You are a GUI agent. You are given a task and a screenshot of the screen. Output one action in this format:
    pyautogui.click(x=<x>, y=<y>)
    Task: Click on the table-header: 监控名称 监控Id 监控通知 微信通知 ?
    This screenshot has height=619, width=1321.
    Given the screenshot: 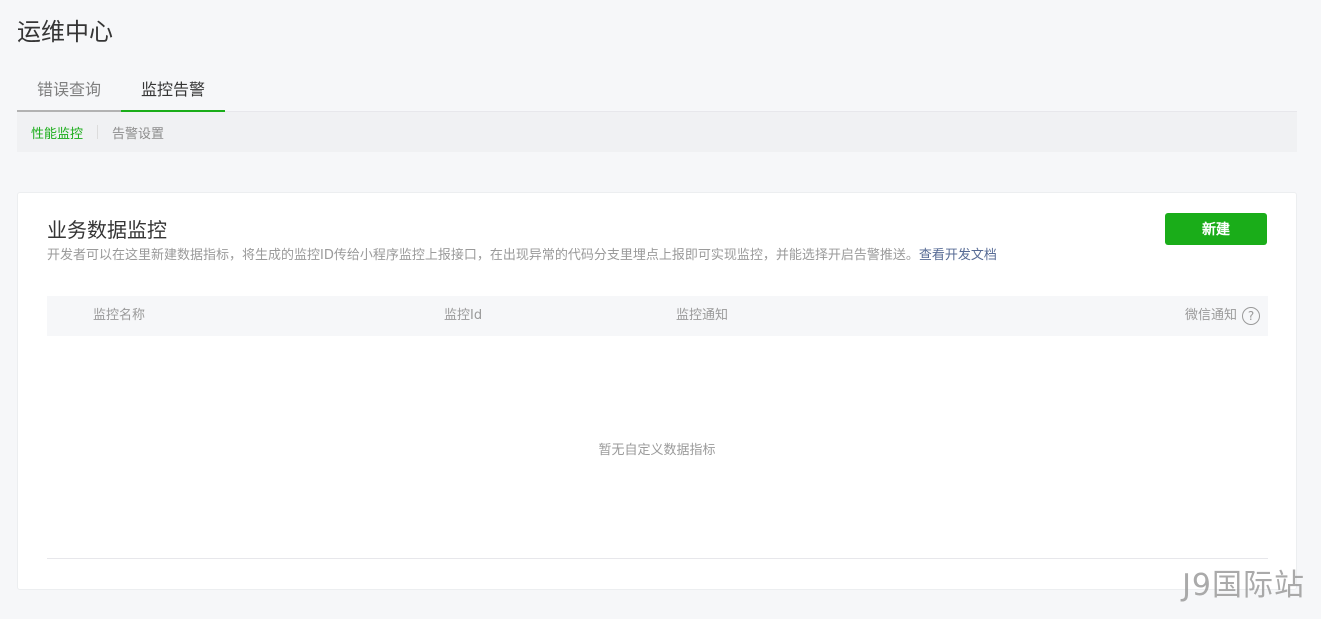 What is the action you would take?
    pyautogui.click(x=657, y=316)
    